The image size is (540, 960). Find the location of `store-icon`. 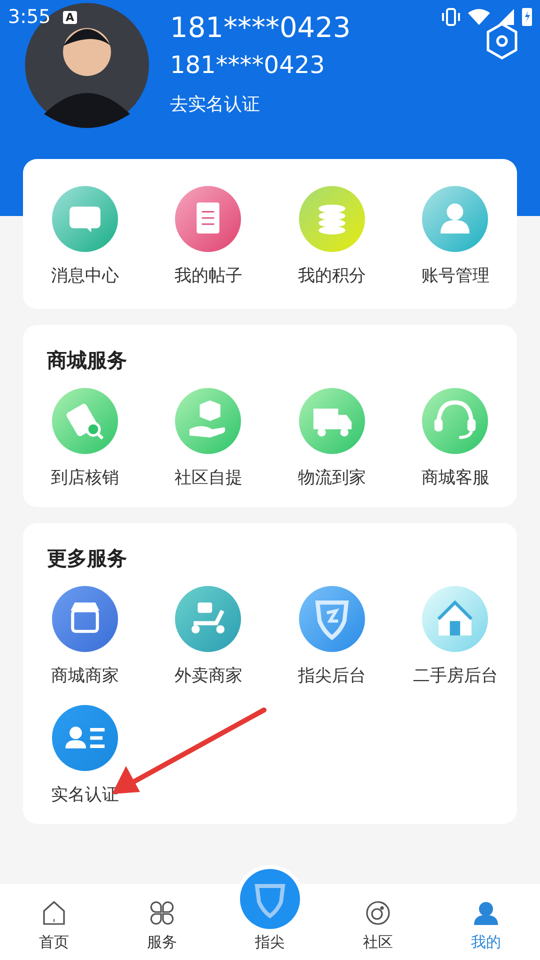

store-icon is located at coordinates (85, 619).